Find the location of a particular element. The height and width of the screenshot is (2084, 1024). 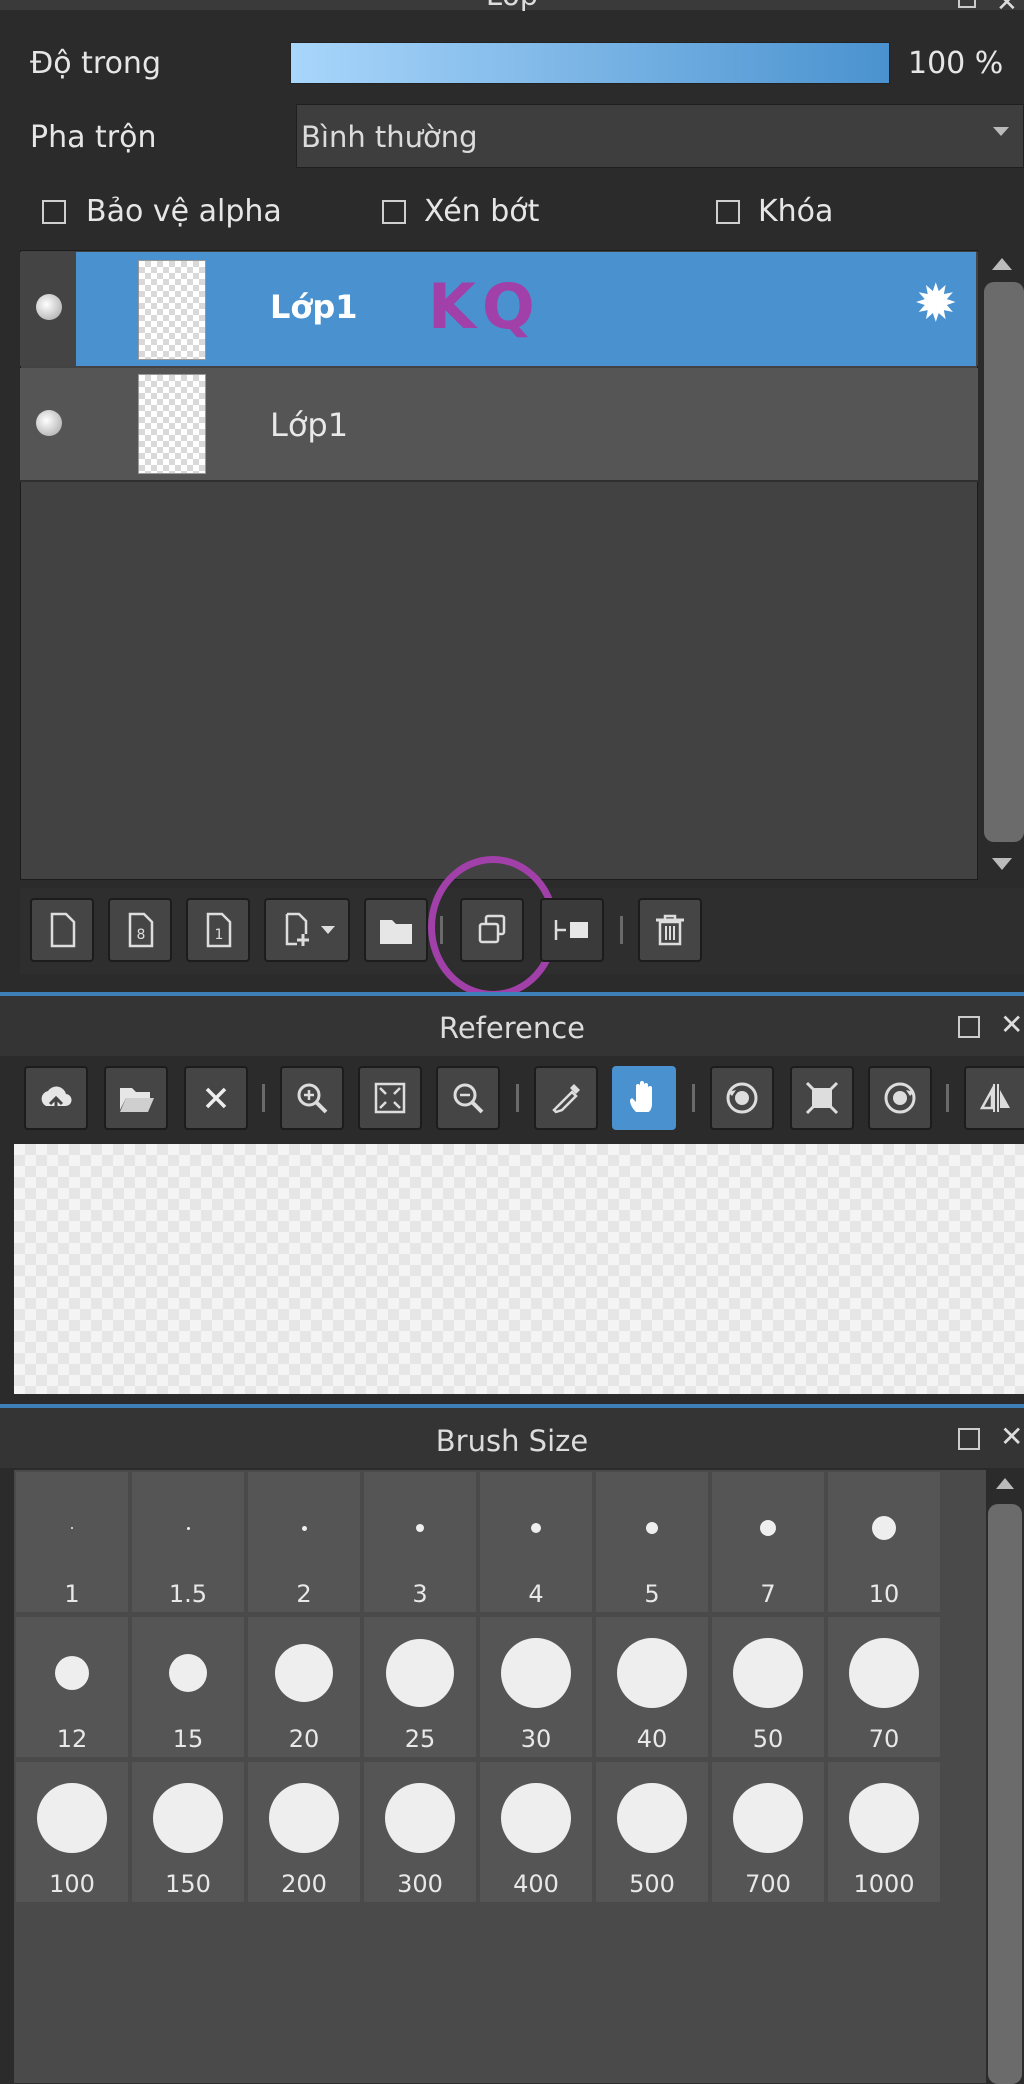

brush-size-cell: 500 is located at coordinates (652, 1832).